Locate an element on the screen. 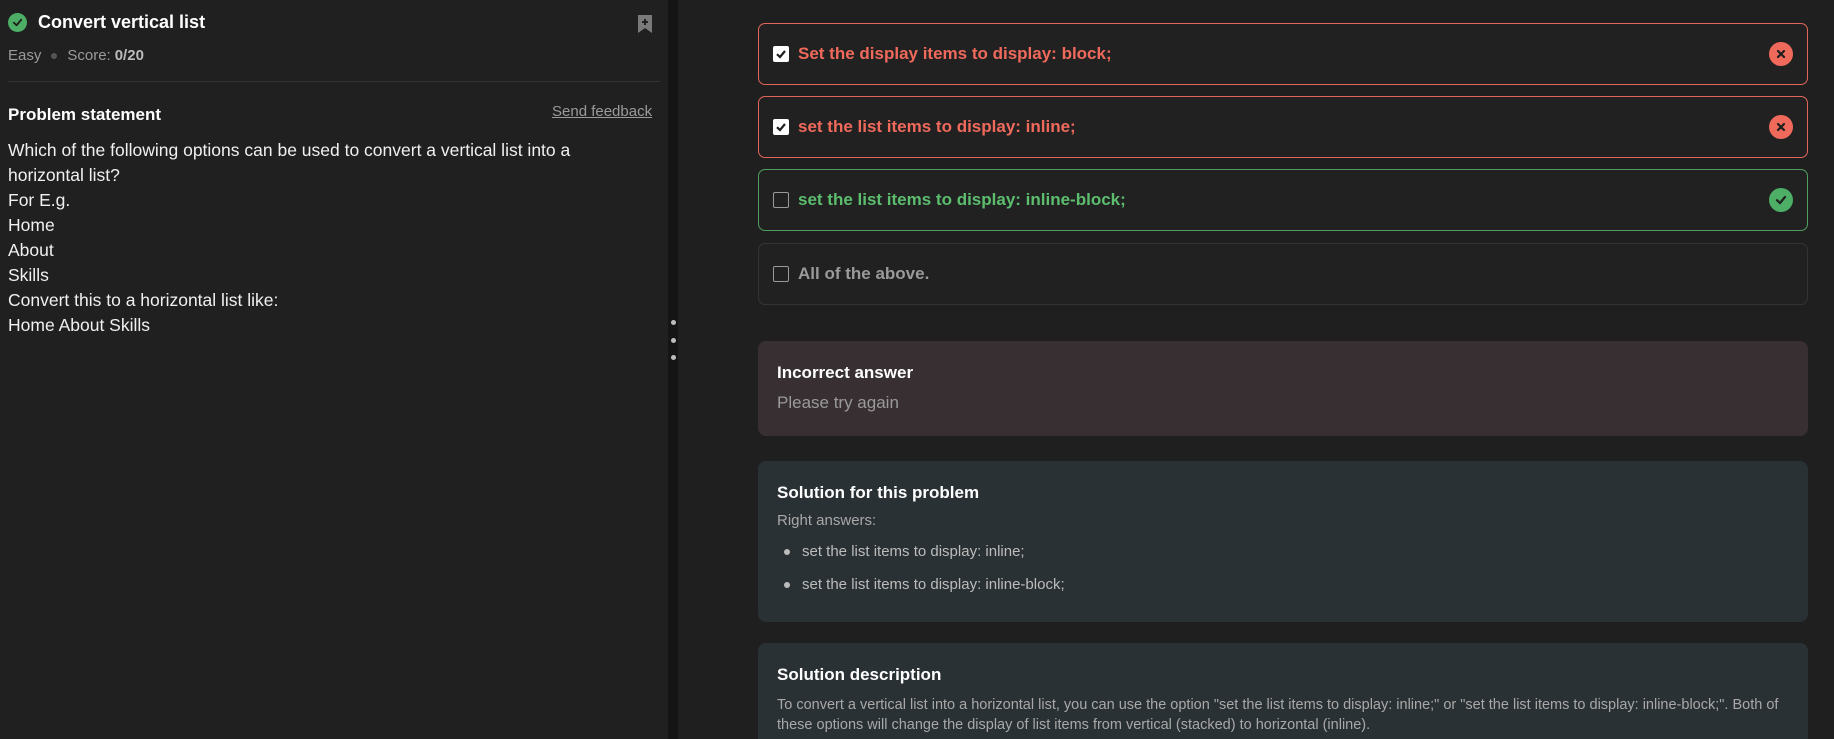  option-label: Set the display items to display: block; is located at coordinates (955, 53).